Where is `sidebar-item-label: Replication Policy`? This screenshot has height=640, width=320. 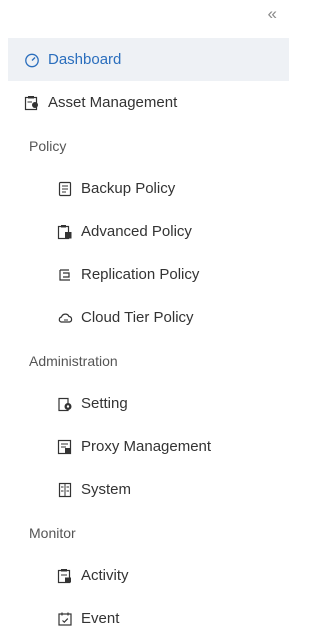 sidebar-item-label: Replication Policy is located at coordinates (140, 274).